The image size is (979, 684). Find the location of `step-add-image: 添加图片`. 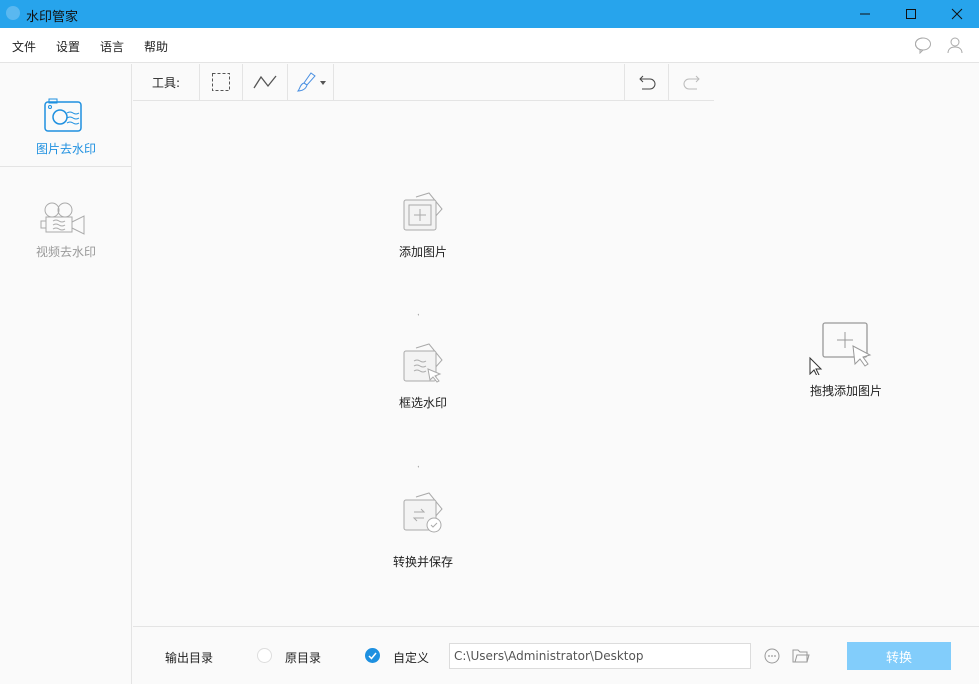

step-add-image: 添加图片 is located at coordinates (423, 226).